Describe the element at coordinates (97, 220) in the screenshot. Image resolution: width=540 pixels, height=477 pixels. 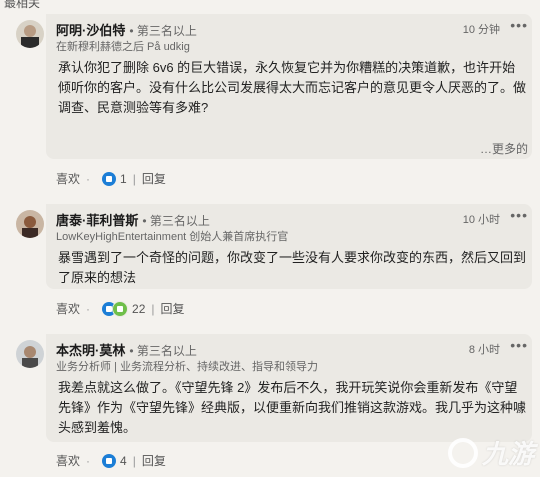
I see `commenter-name-text: 唐泰·菲利普斯` at that location.